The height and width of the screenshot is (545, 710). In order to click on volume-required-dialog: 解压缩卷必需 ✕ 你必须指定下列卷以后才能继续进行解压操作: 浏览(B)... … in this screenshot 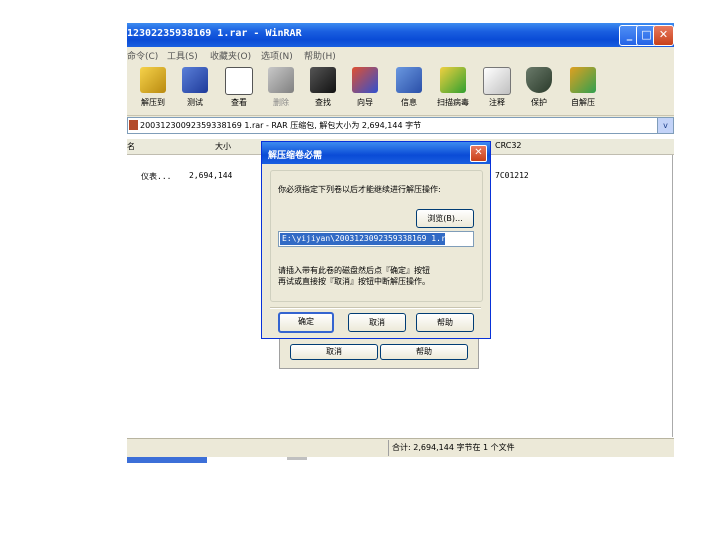, I will do `click(376, 240)`.